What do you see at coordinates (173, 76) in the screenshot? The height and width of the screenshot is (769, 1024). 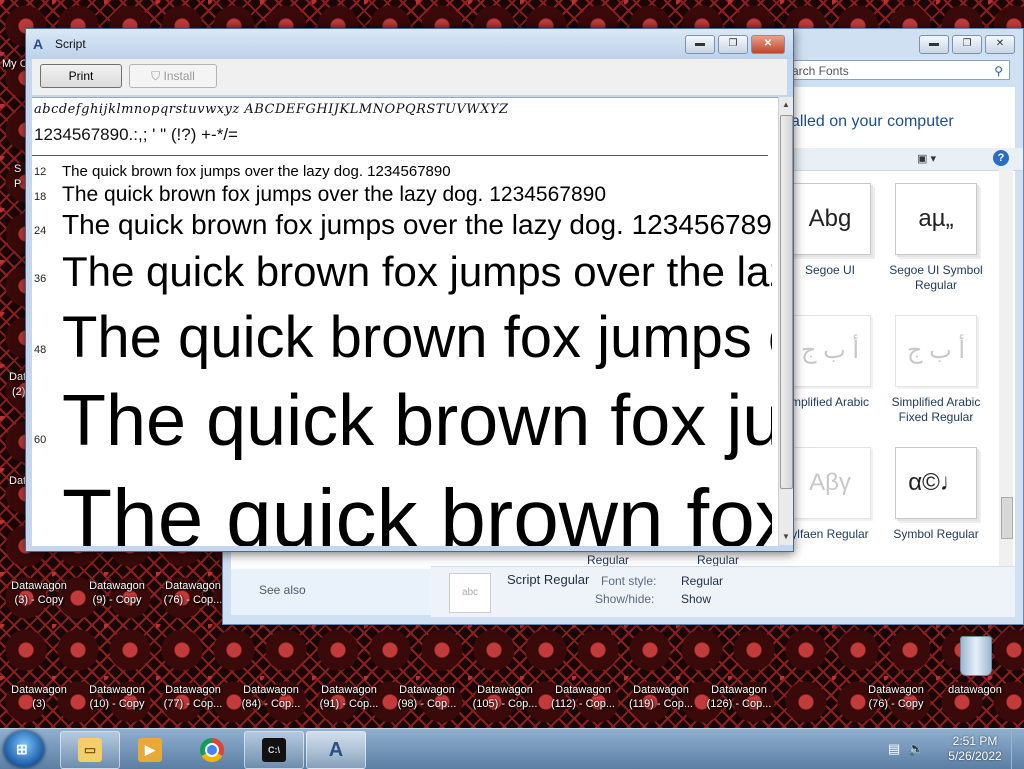 I see `install-button: ⛉ Install` at bounding box center [173, 76].